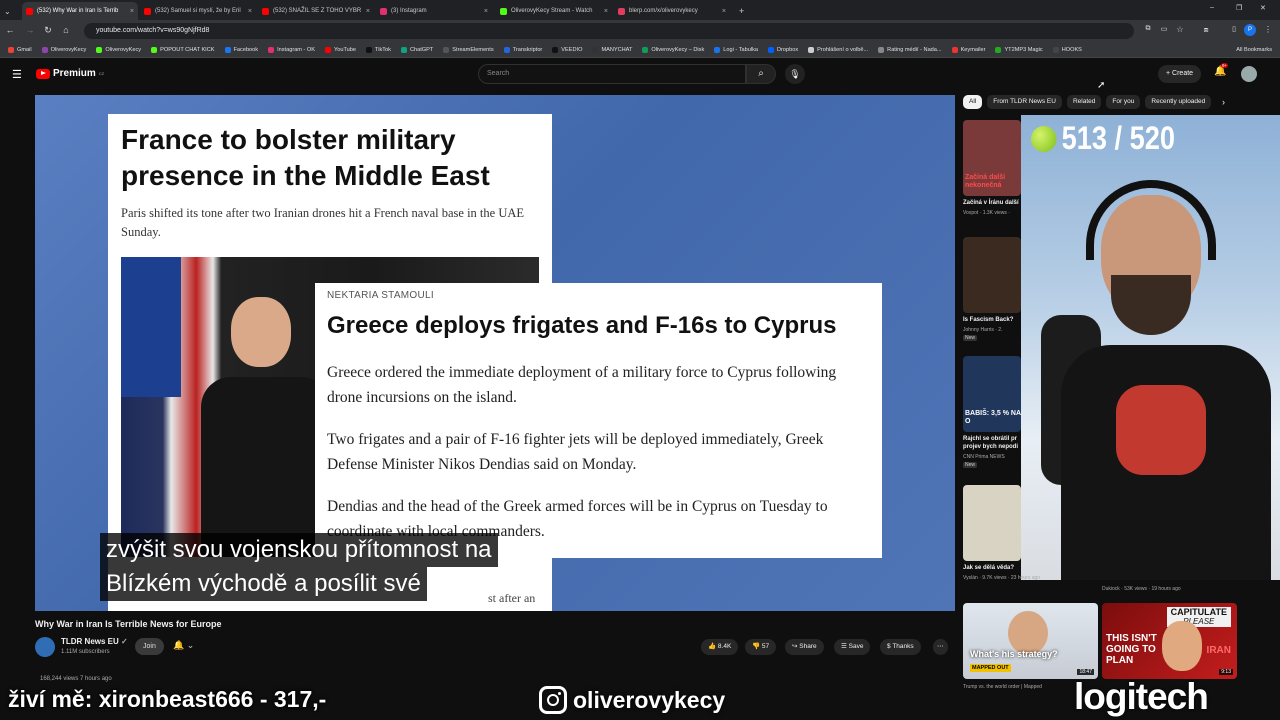  I want to click on filter-chip: Recently uploaded, so click(1178, 102).